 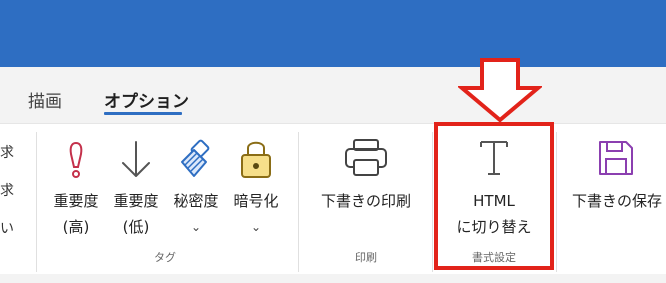 What do you see at coordinates (165, 257) in the screenshot?
I see `group-label-tag: タグ` at bounding box center [165, 257].